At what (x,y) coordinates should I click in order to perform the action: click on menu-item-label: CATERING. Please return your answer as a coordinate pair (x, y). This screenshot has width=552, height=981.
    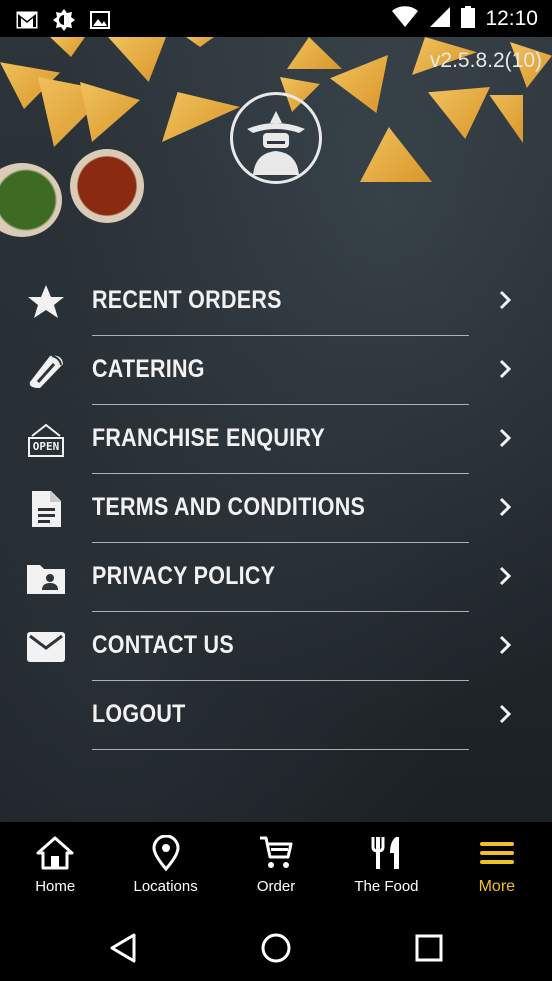
    Looking at the image, I should click on (148, 369).